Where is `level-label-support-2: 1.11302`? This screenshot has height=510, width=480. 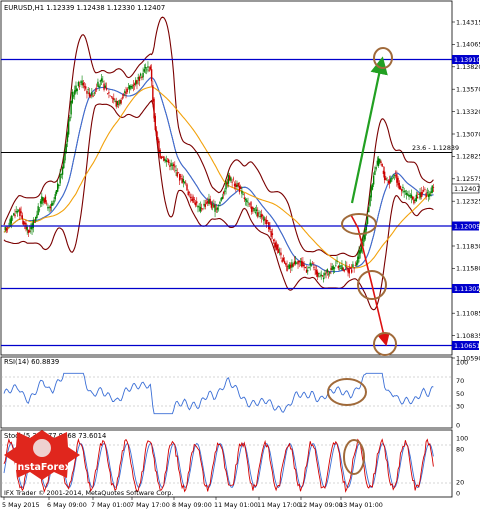
level-label-support-2: 1.11302 is located at coordinates (467, 289).